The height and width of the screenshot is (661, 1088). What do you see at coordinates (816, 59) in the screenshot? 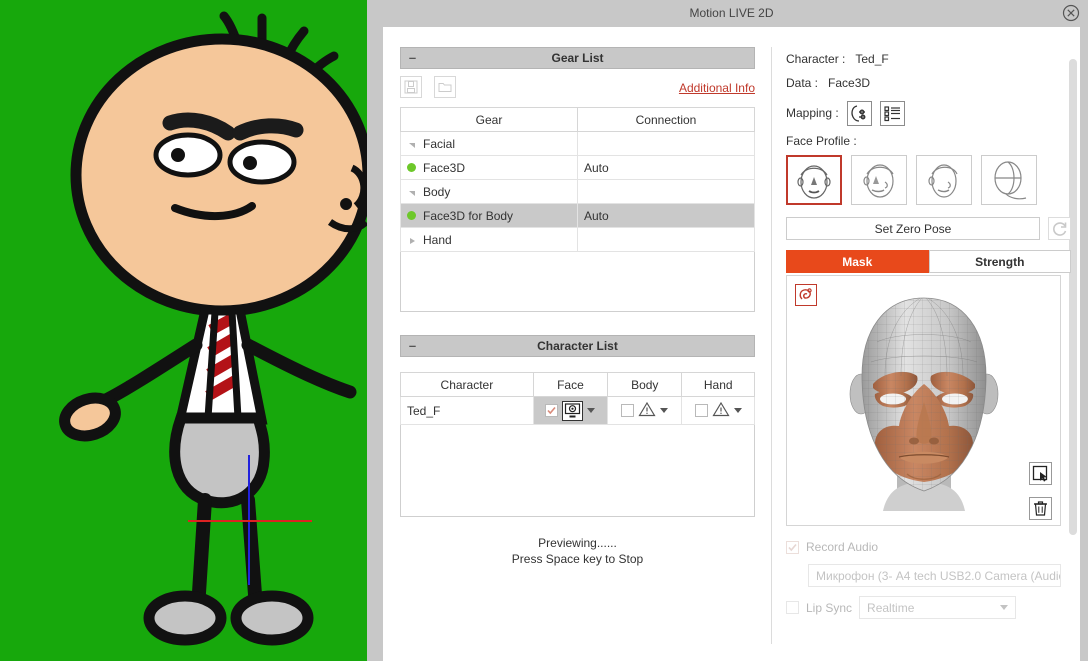
I see `character-info-label: Character :` at bounding box center [816, 59].